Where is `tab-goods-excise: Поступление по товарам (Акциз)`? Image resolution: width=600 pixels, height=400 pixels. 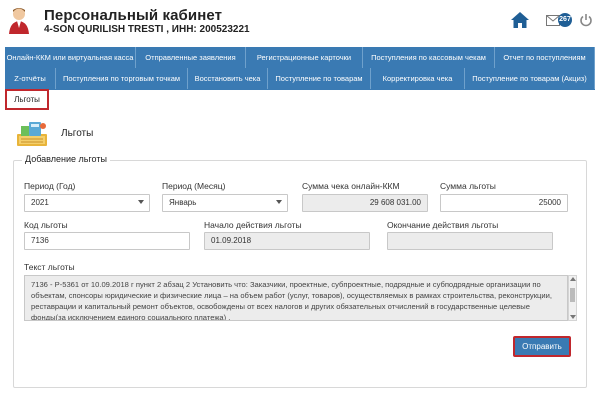 tab-goods-excise: Поступление по товарам (Акциз) is located at coordinates (530, 78).